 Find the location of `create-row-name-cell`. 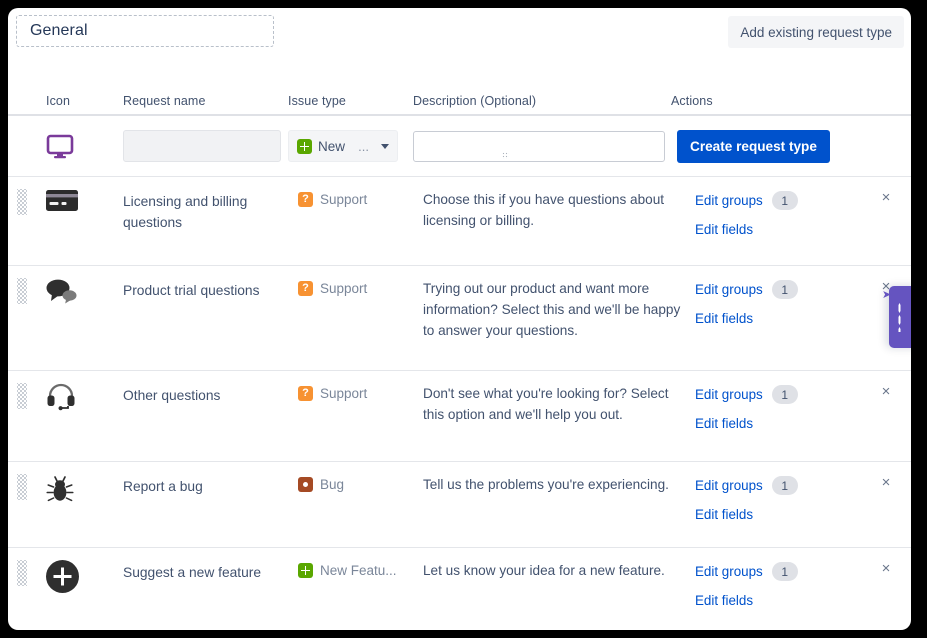

create-row-name-cell is located at coordinates (205, 146).